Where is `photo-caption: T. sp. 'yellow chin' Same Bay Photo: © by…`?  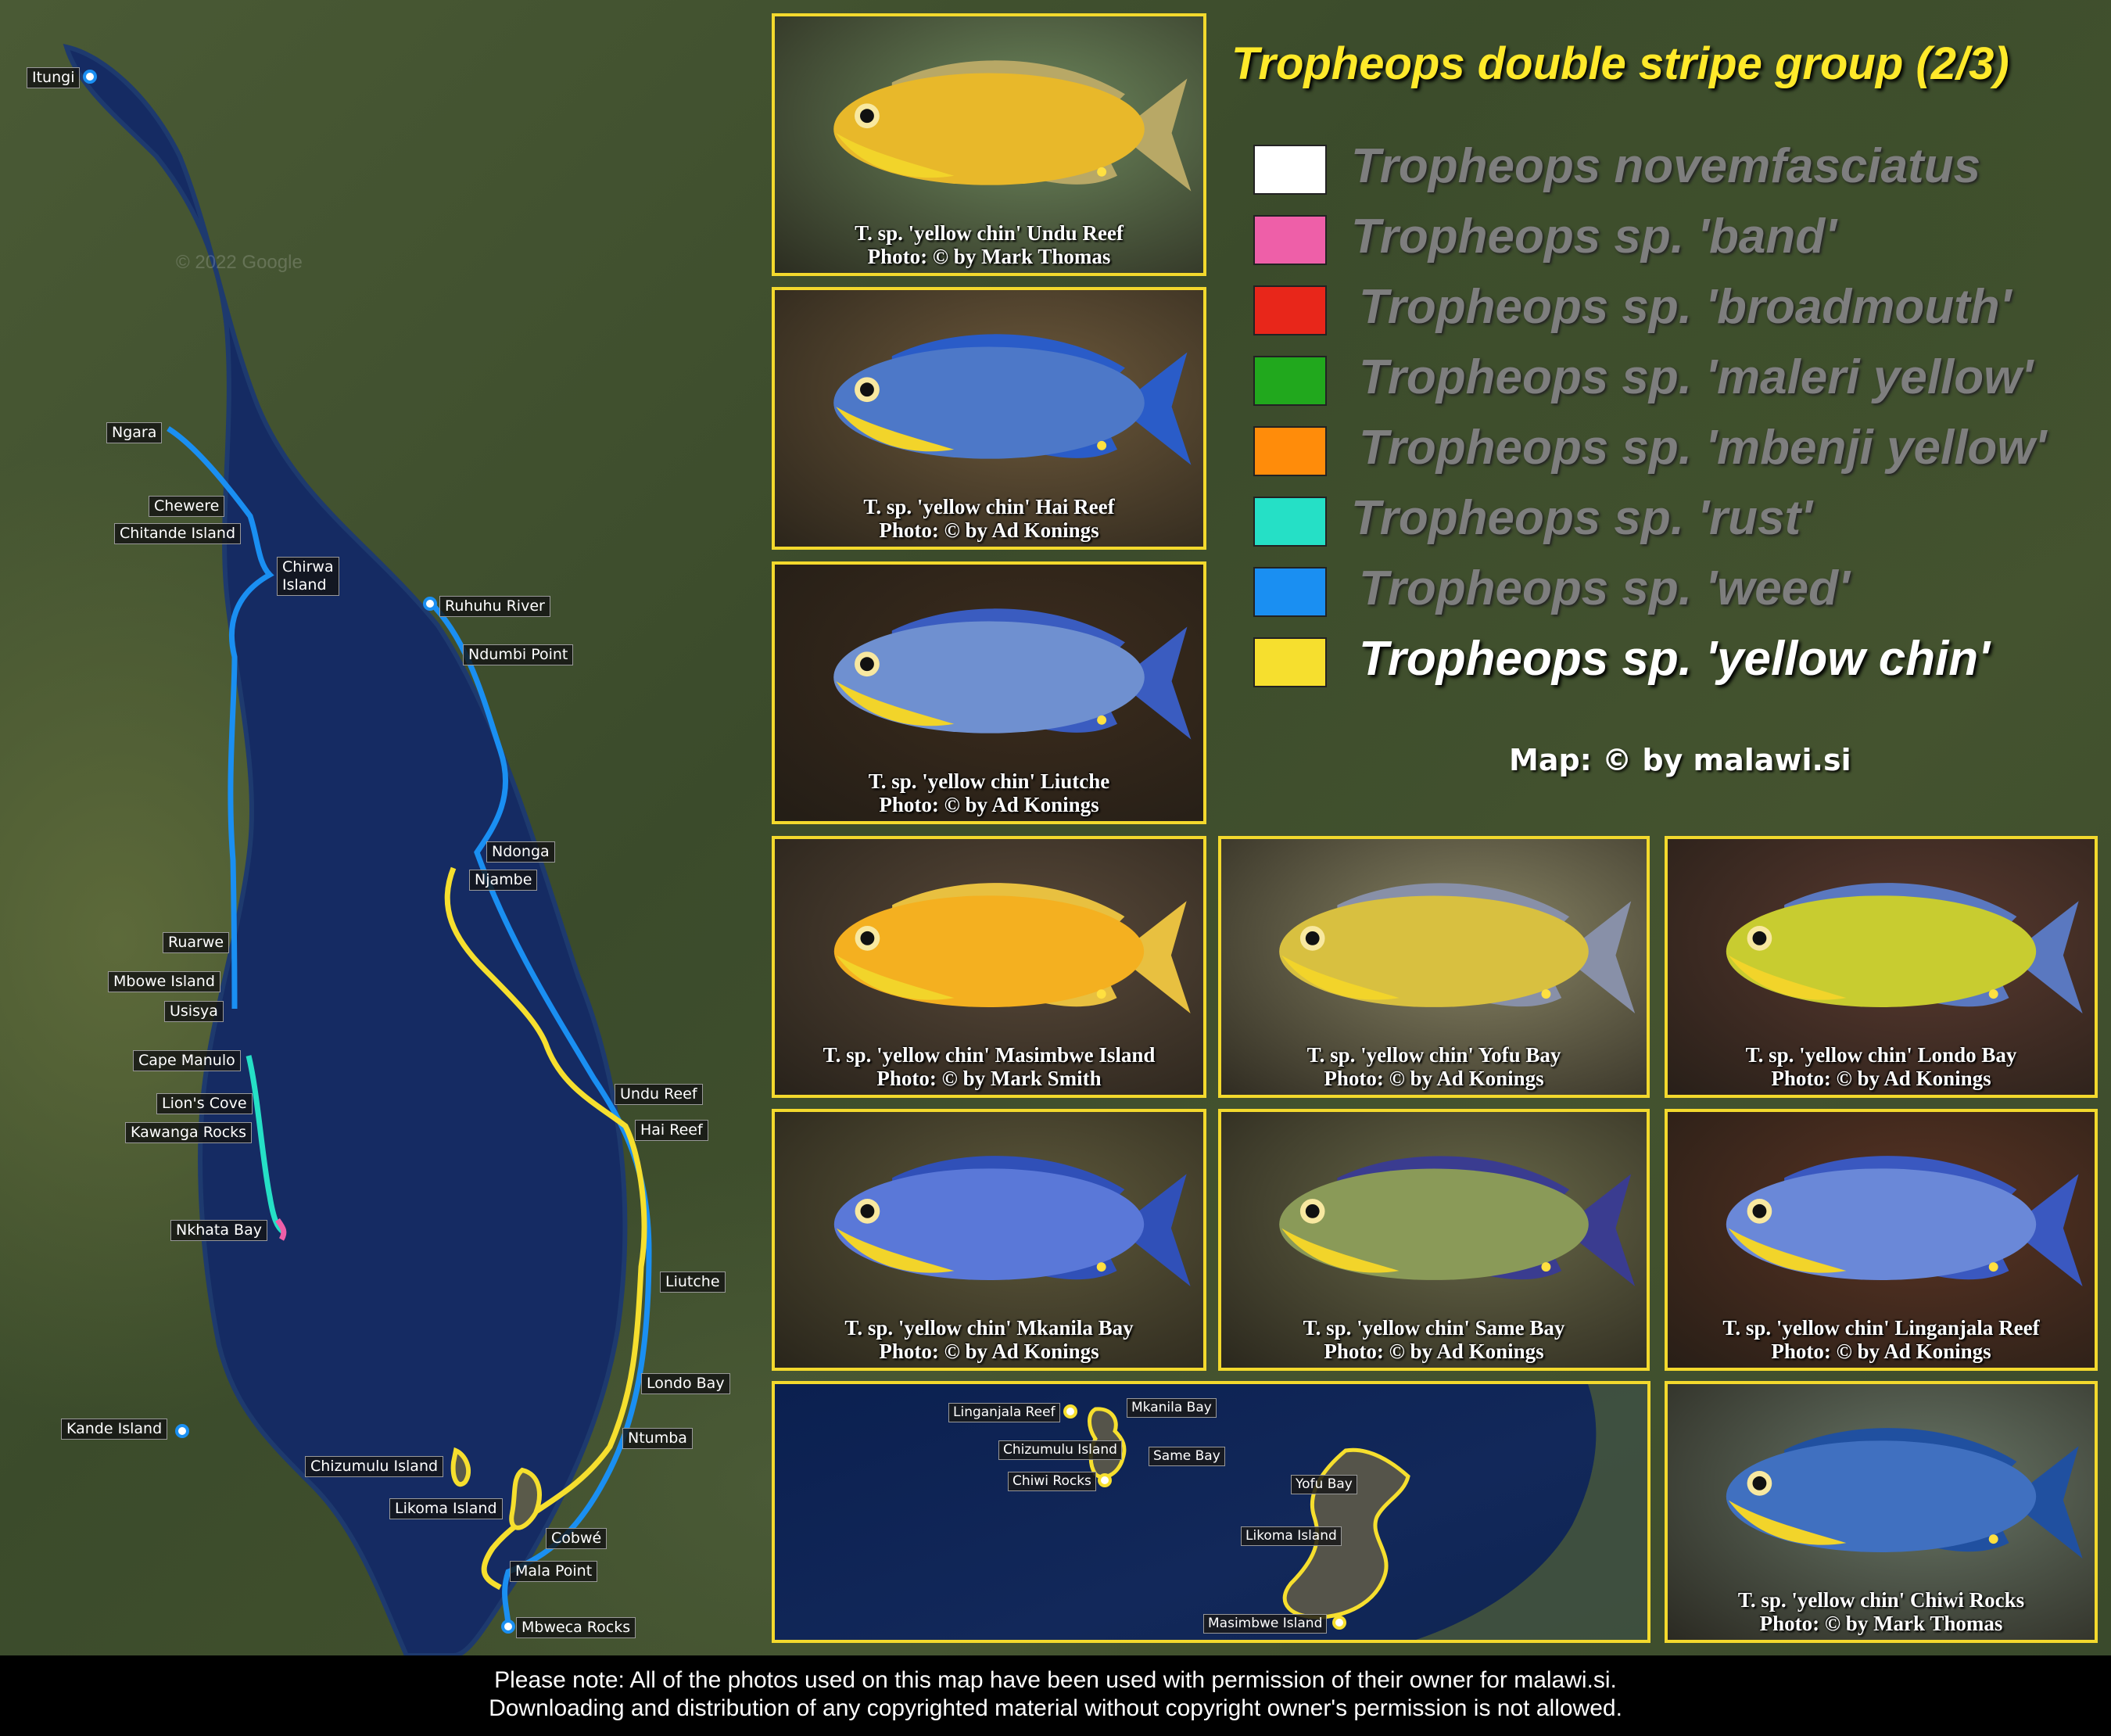
photo-caption: T. sp. 'yellow chin' Same Bay Photo: © by… is located at coordinates (1434, 1339).